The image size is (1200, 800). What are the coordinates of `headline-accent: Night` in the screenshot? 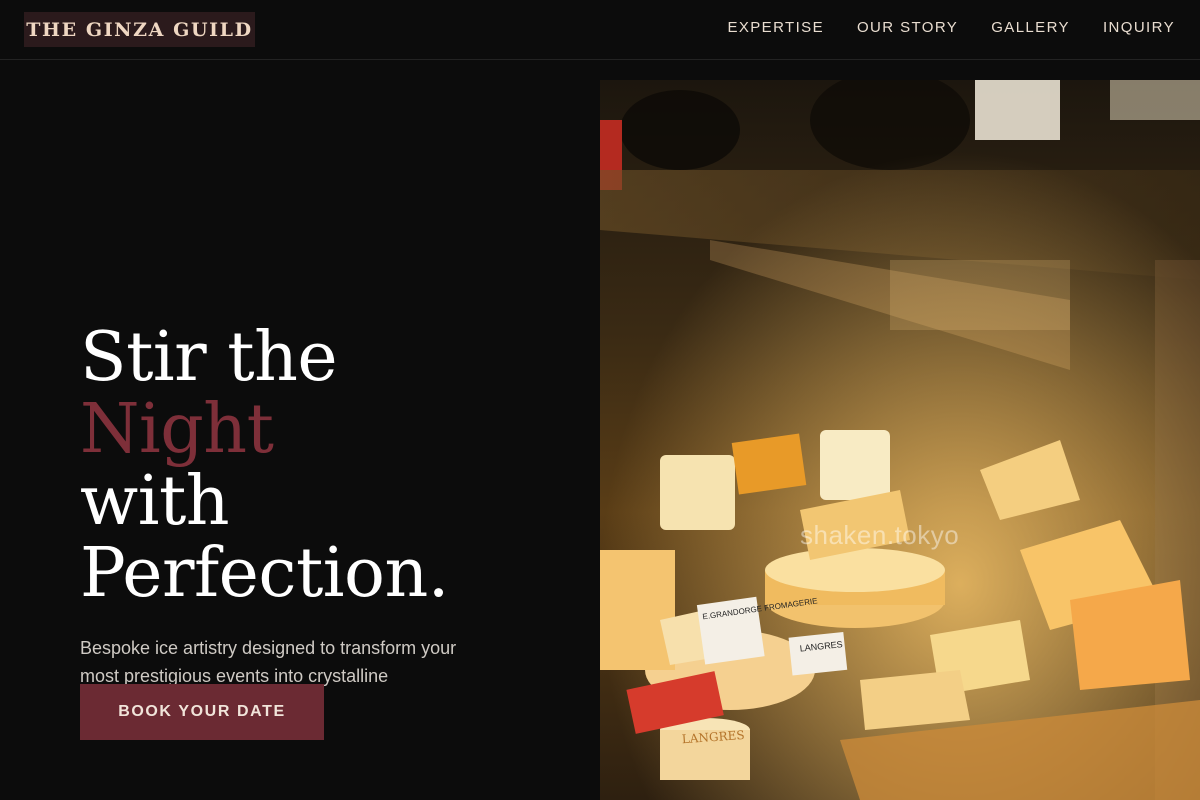 It's located at (177, 429).